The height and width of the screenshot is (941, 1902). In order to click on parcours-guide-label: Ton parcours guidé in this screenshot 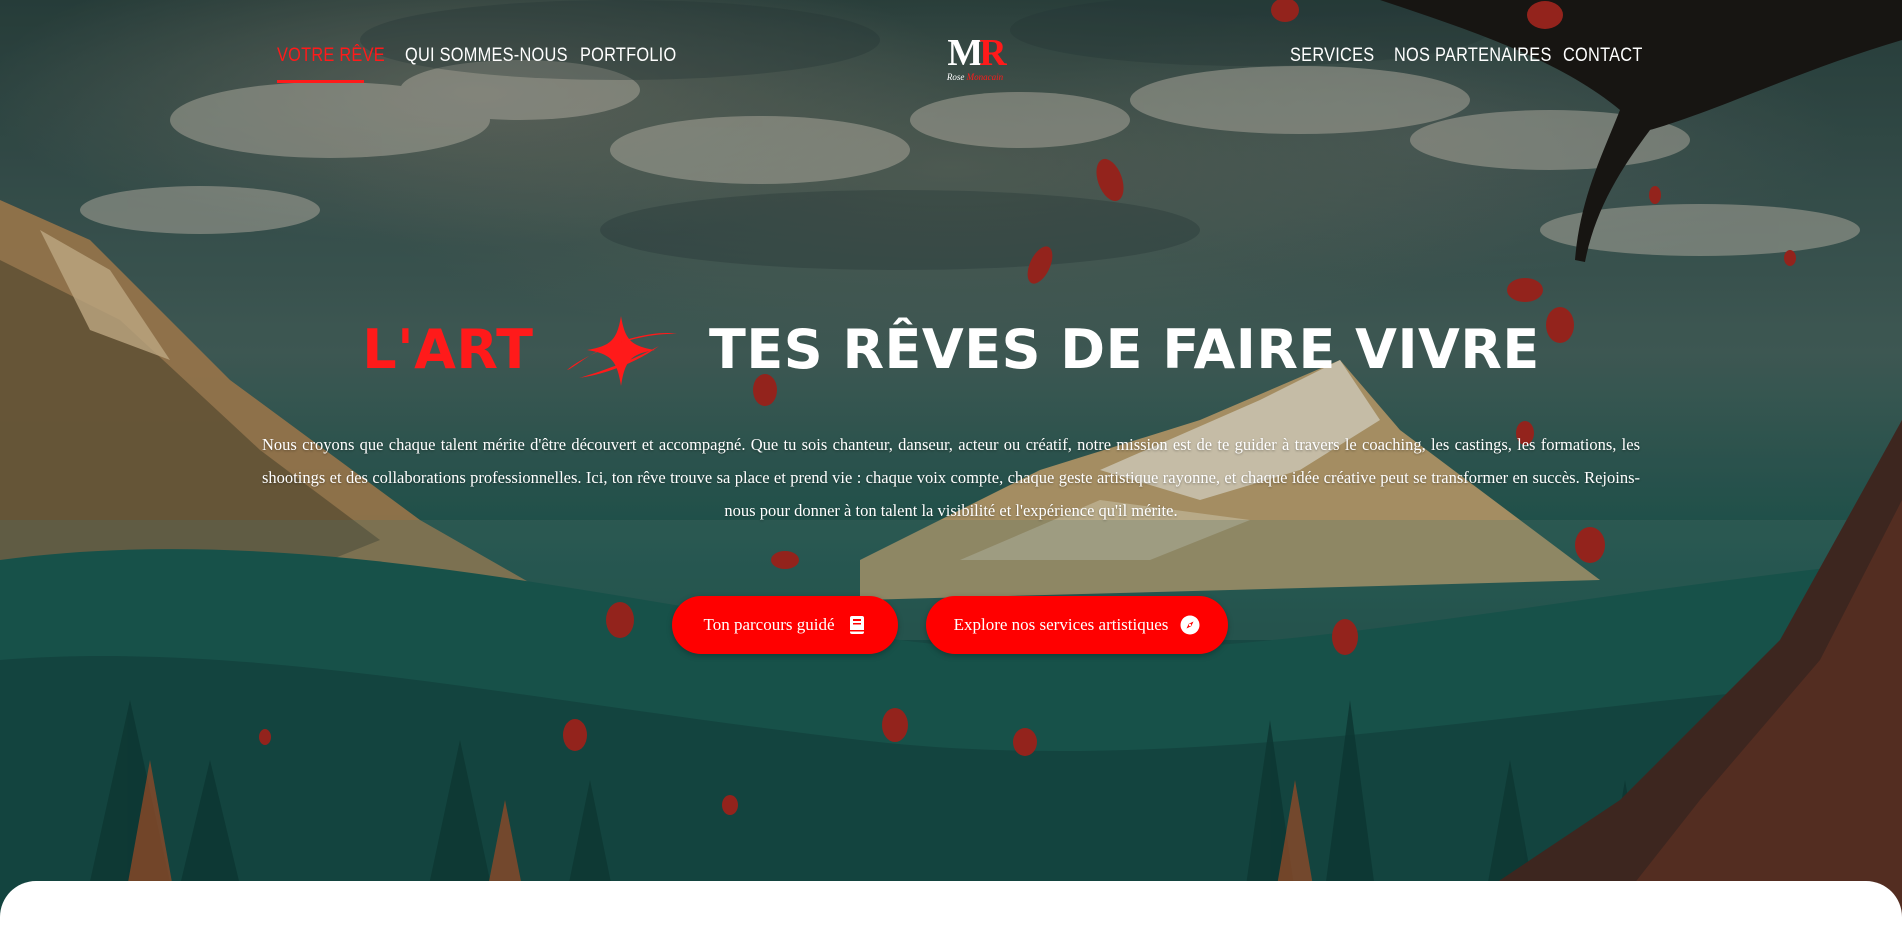, I will do `click(769, 624)`.